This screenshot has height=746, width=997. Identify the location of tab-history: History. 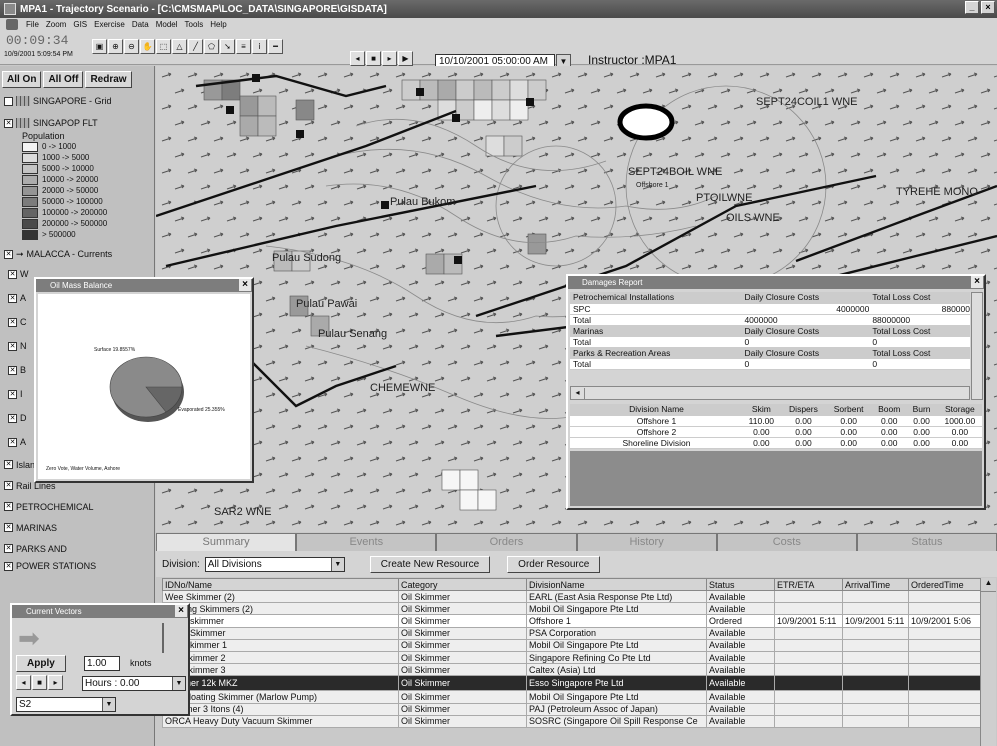
(646, 542).